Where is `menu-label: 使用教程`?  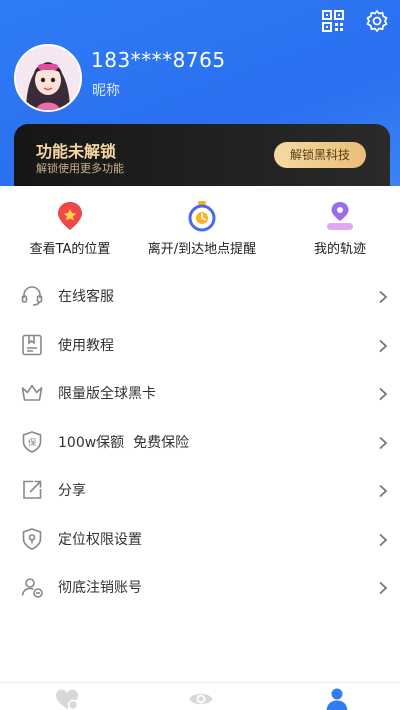 menu-label: 使用教程 is located at coordinates (86, 345).